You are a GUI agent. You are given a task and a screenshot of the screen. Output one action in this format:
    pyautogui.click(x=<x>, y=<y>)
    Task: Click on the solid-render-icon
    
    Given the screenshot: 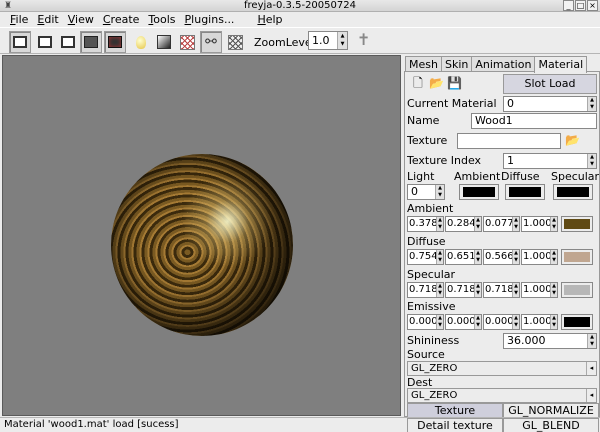 What is the action you would take?
    pyautogui.click(x=91, y=42)
    